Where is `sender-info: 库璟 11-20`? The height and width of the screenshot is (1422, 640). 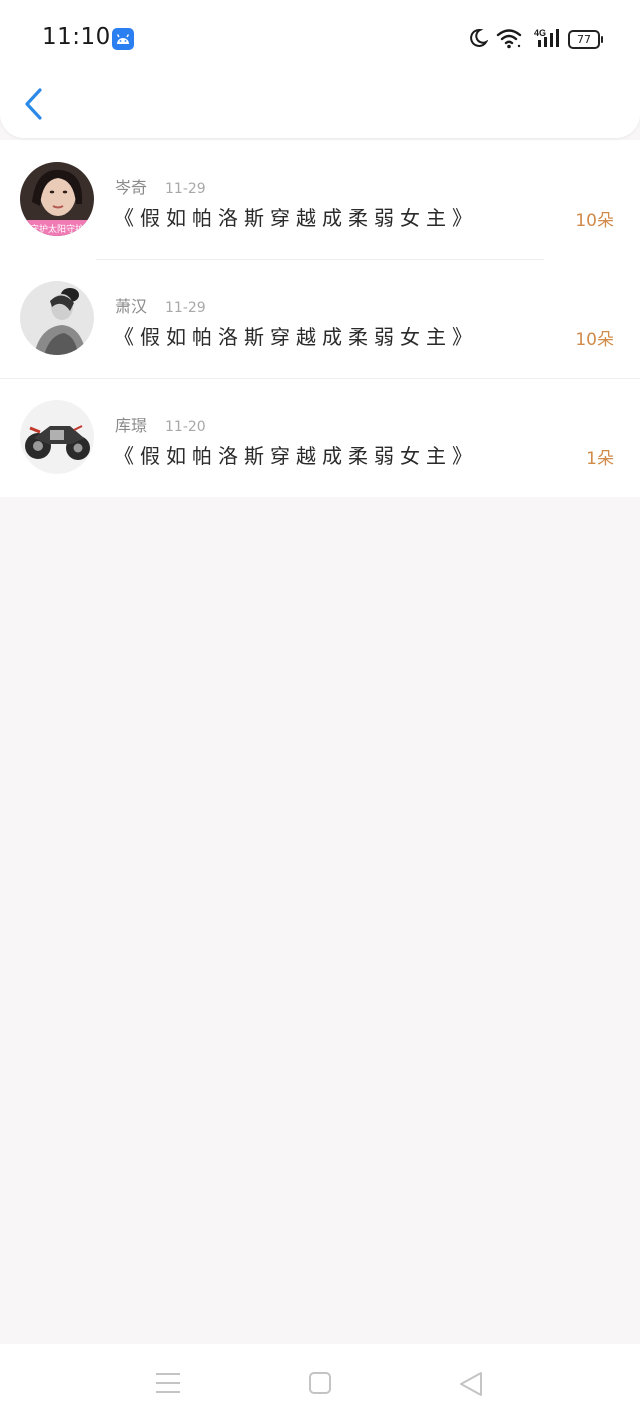
sender-info: 库璟 11-20 is located at coordinates (160, 424).